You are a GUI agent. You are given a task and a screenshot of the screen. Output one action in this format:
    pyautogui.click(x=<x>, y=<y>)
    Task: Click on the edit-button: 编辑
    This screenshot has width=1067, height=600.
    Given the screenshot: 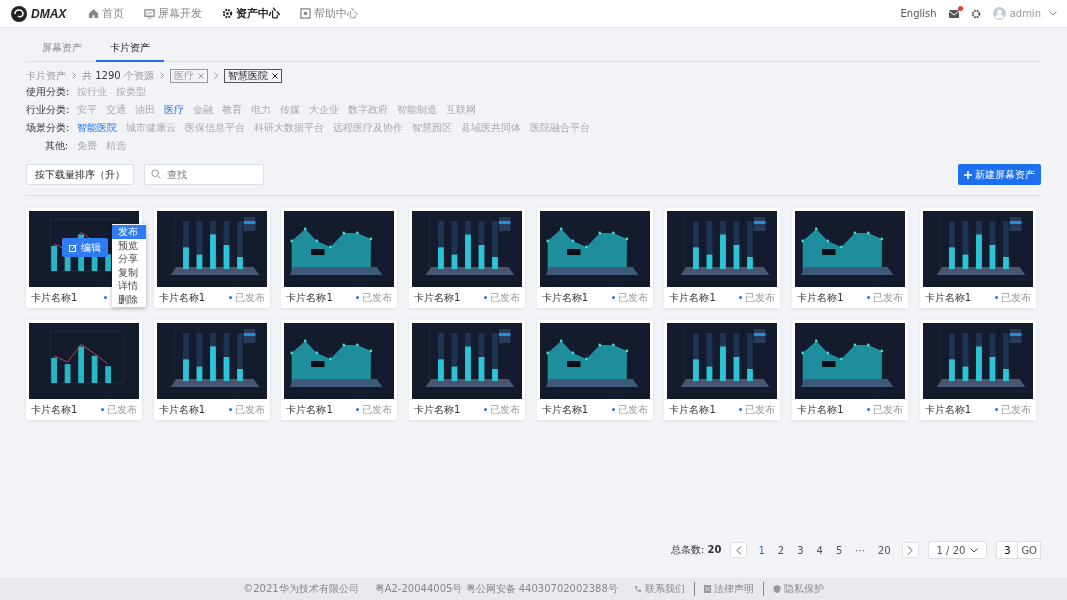 What is the action you would take?
    pyautogui.click(x=85, y=247)
    